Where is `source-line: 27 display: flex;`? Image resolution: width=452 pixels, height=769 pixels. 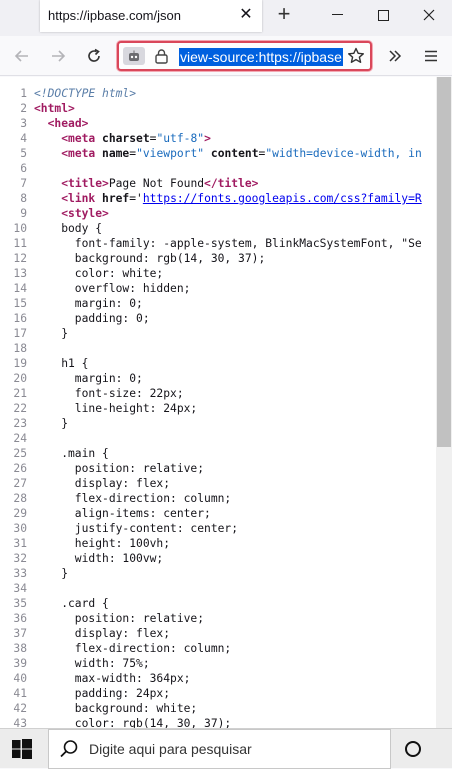
source-line: 27 display: flex; is located at coordinates (218, 483).